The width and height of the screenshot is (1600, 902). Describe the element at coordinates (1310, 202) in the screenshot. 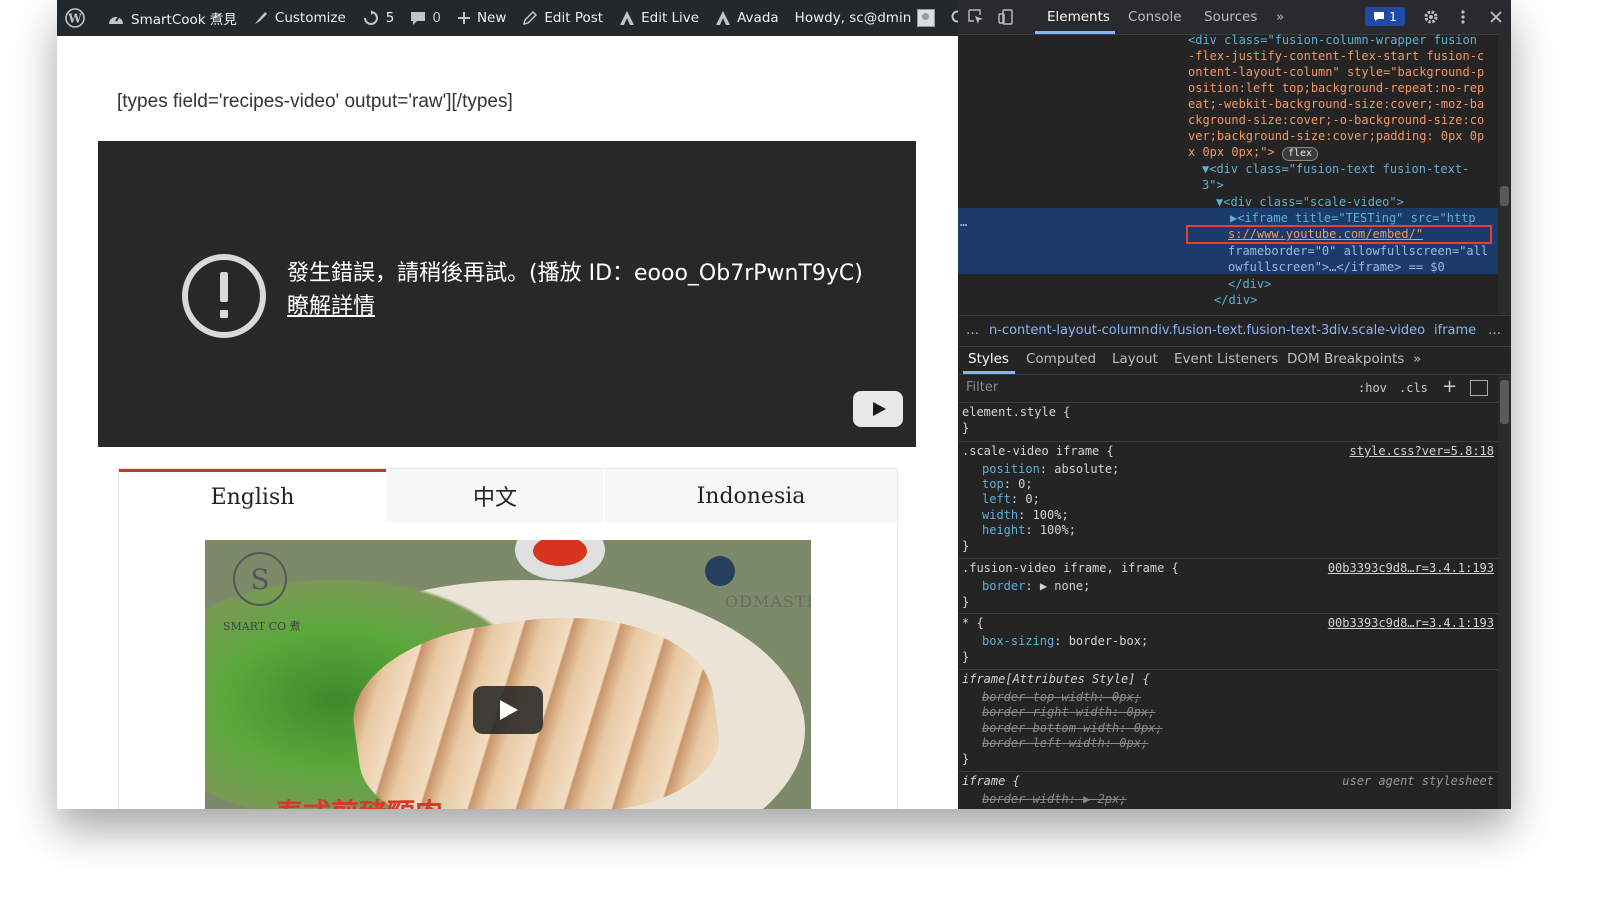

I see `dom-line-10: ▼<div class="scale-video">` at that location.